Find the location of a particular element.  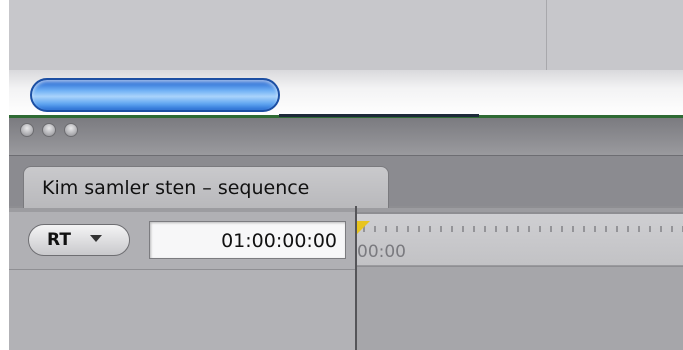

minimize-icon is located at coordinates (49, 130).